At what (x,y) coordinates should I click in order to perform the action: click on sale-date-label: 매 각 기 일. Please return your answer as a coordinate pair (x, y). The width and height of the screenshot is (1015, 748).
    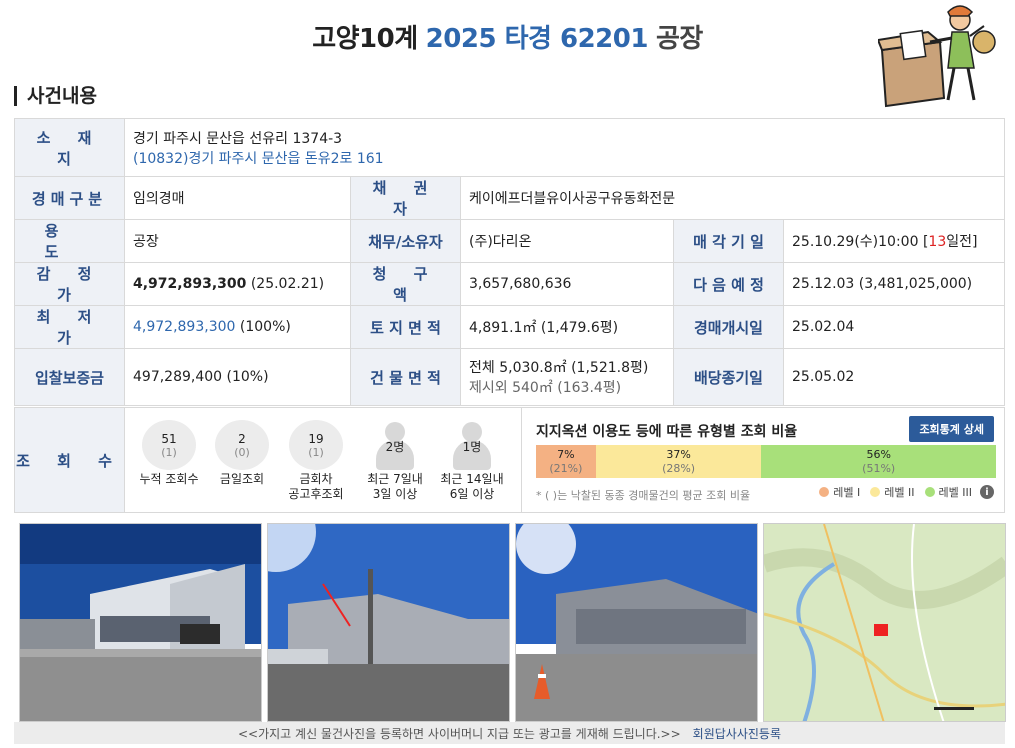
    Looking at the image, I should click on (728, 241).